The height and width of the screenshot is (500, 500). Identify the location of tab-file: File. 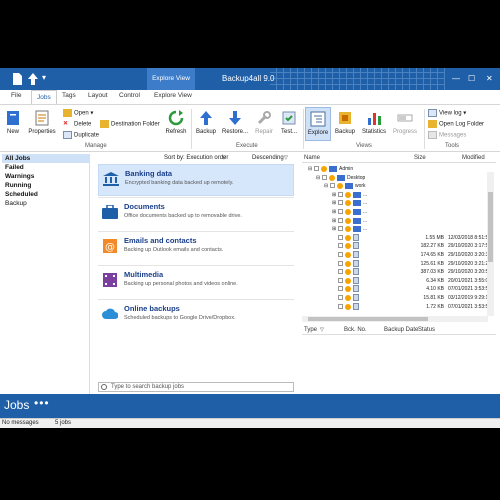
(16, 95).